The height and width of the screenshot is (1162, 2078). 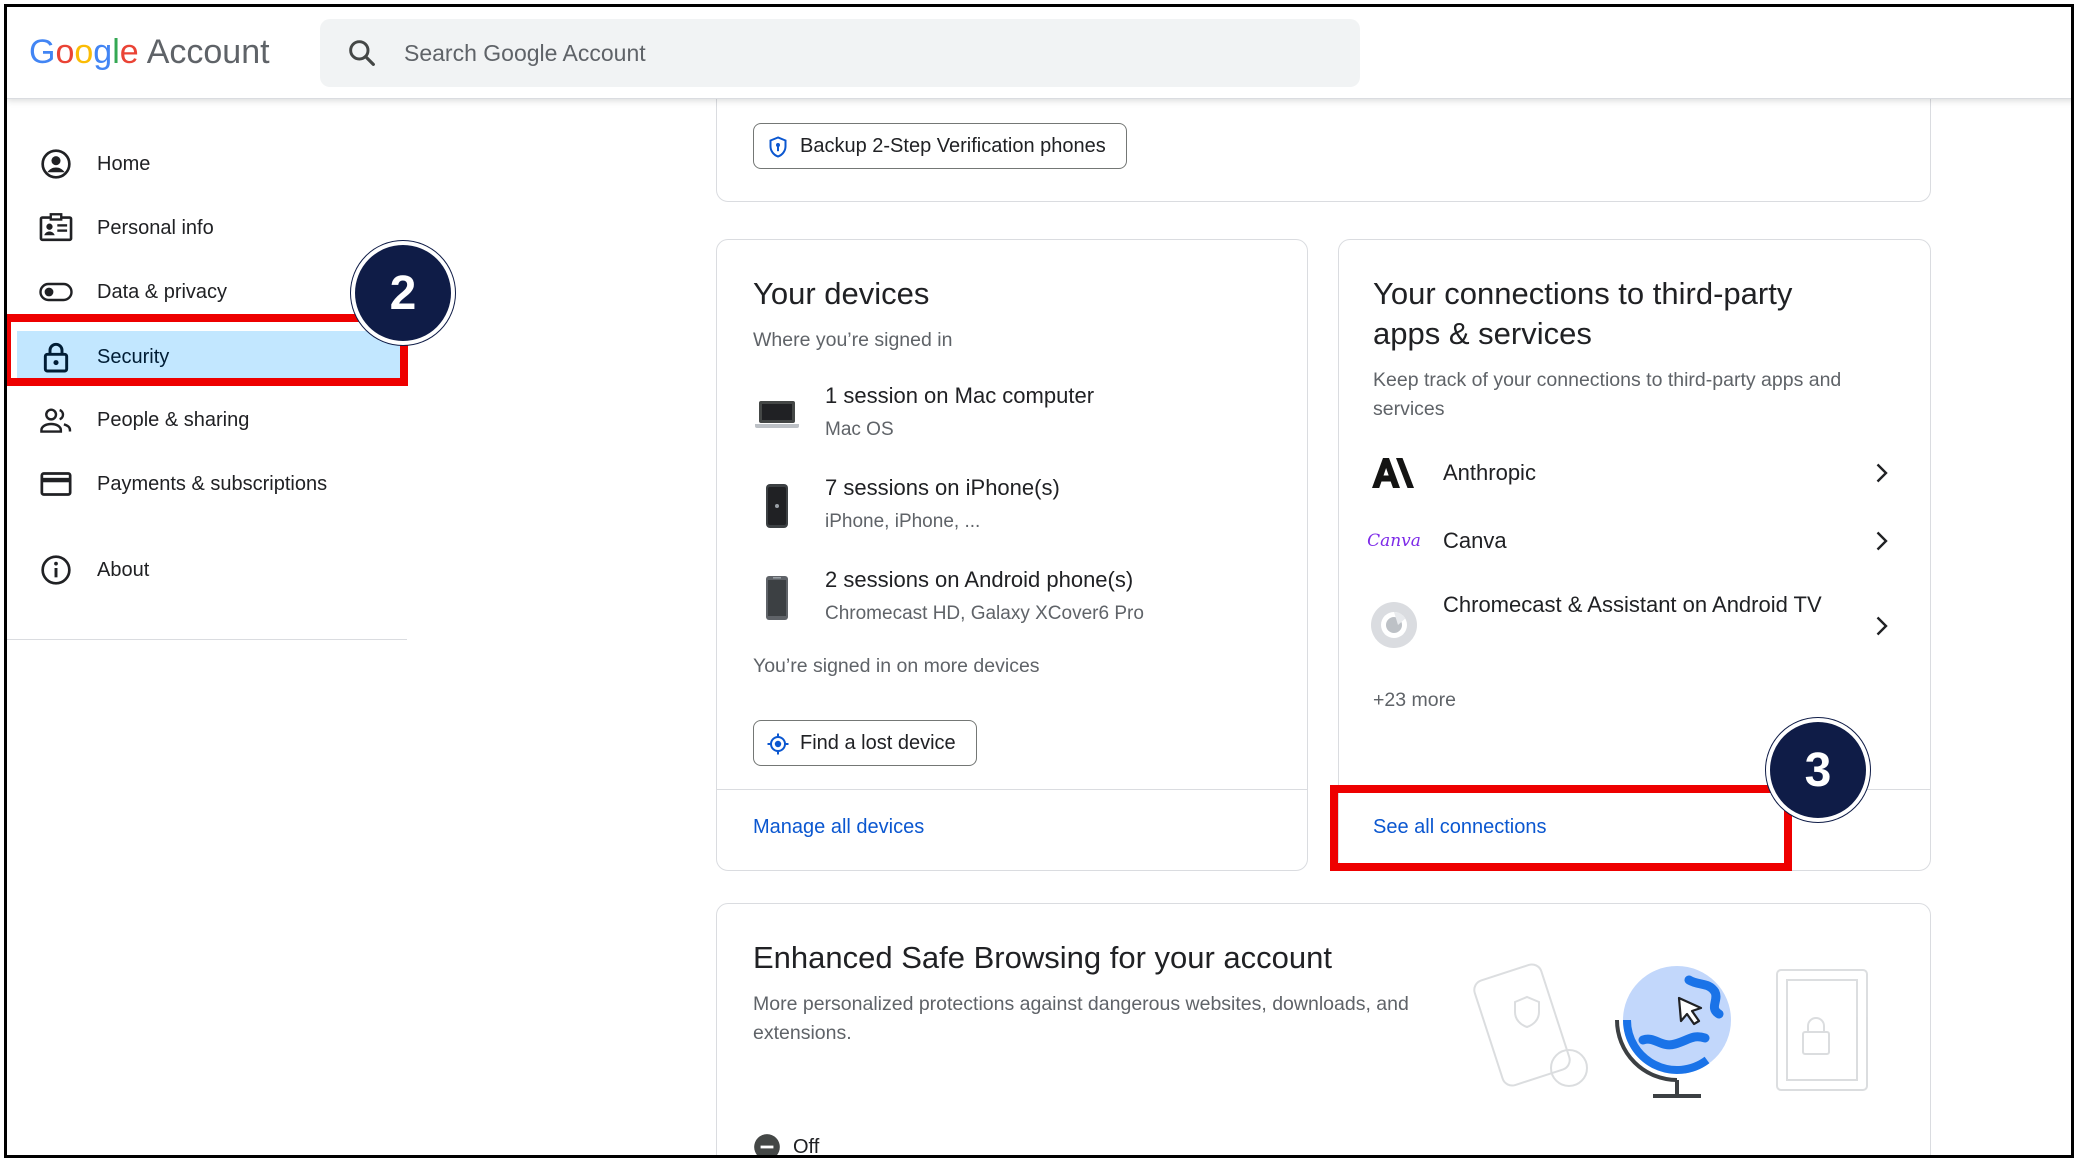 I want to click on connection-row-anthropic: Anthropic, so click(x=1639, y=473).